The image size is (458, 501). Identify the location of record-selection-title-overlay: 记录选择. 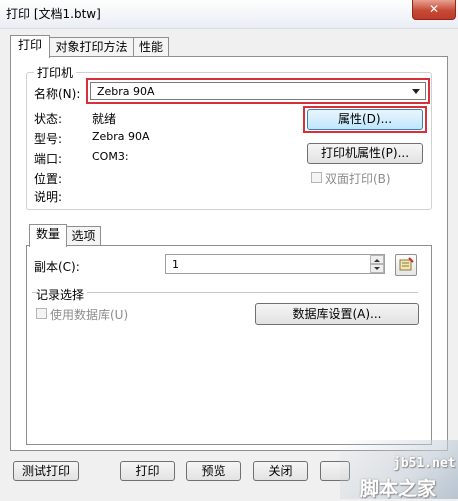
(62, 294).